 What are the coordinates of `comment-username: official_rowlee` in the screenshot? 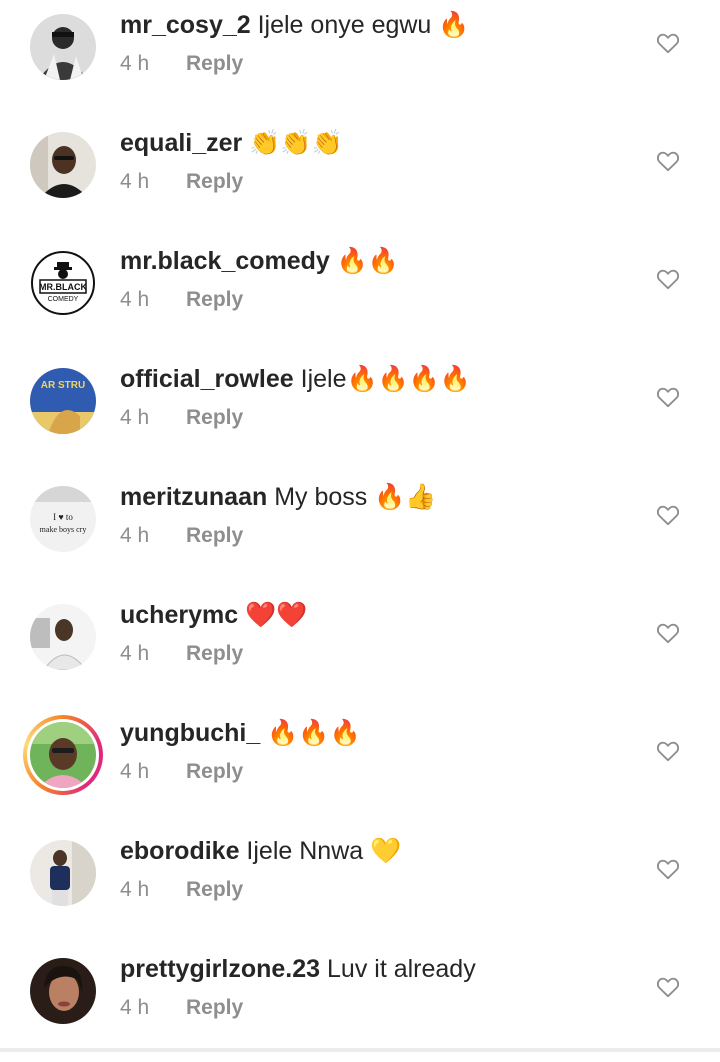 It's located at (207, 379).